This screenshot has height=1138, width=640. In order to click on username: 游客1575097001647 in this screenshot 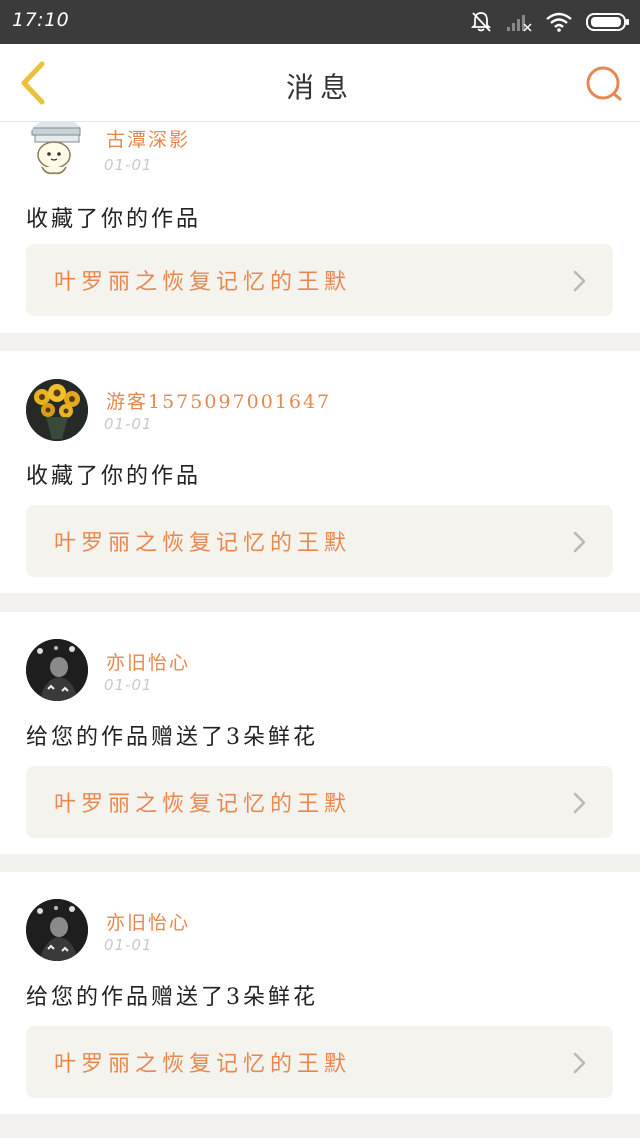, I will do `click(218, 400)`.